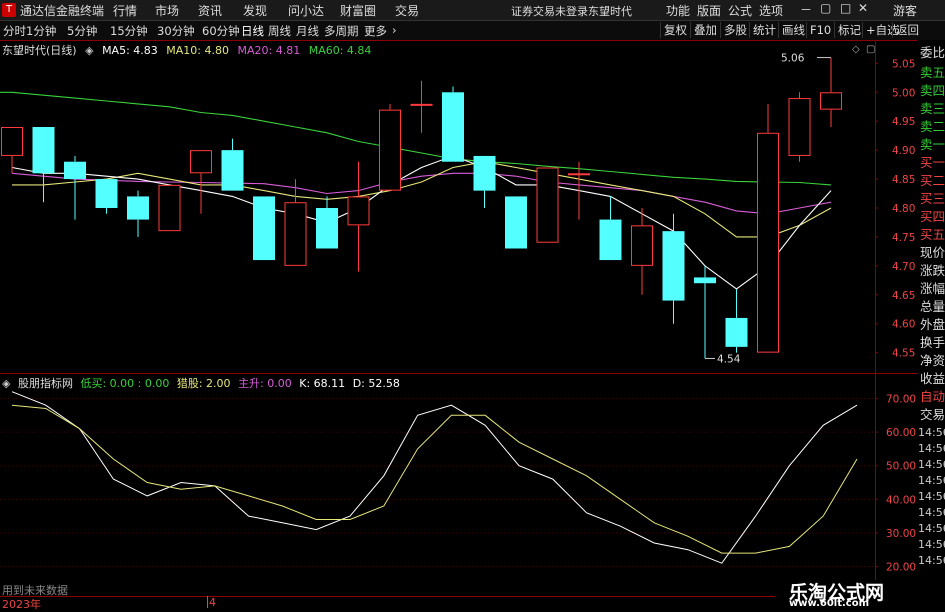  I want to click on login-notice: 证券交易未登录, so click(549, 11).